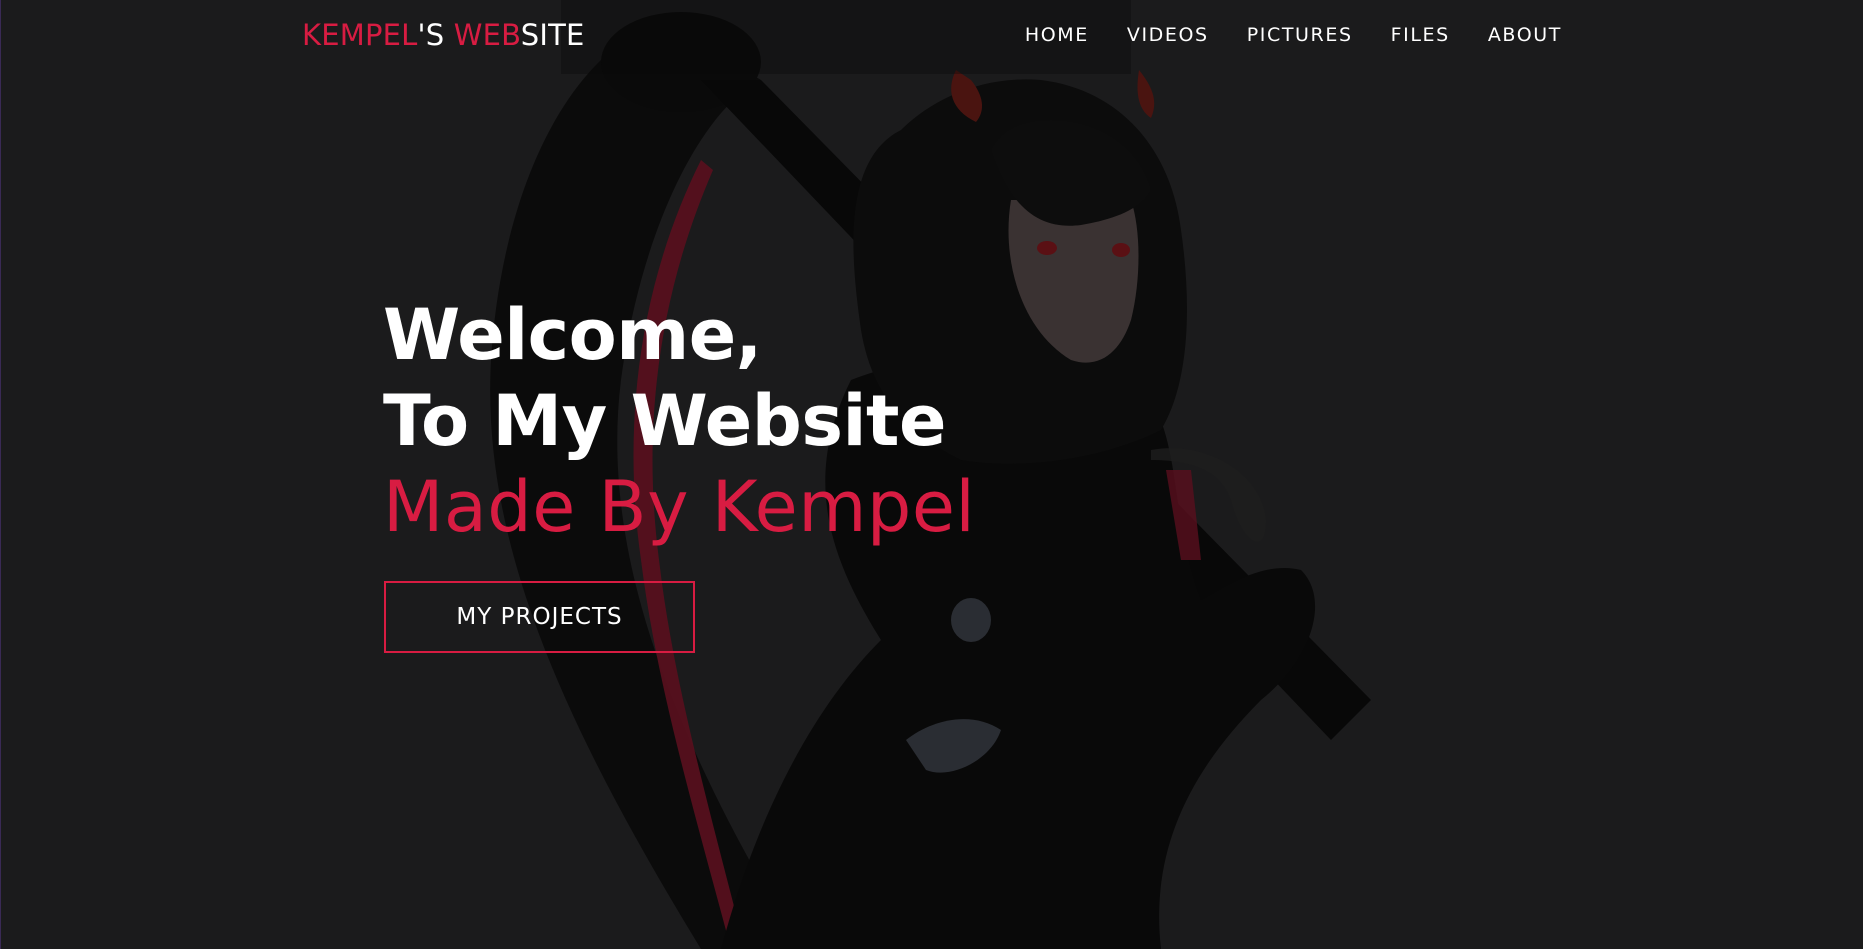 This screenshot has height=949, width=1863. I want to click on my-projects-button: MY PROJECTS, so click(539, 617).